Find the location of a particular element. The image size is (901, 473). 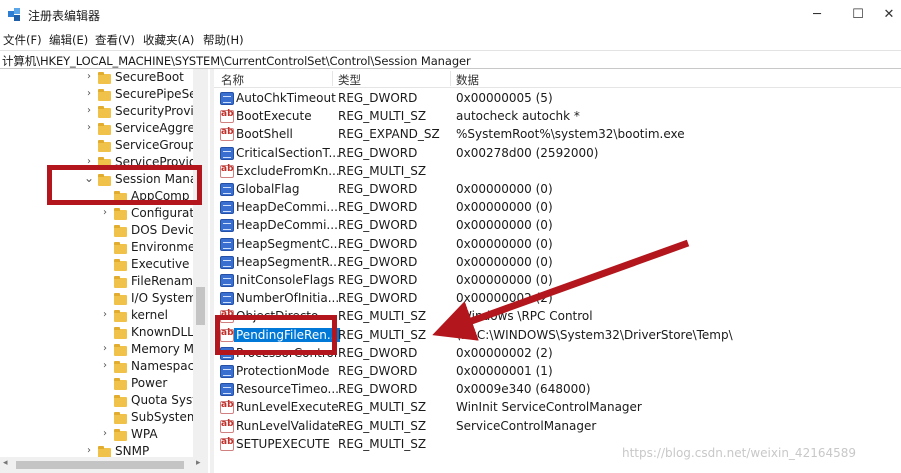

menu-bar: 文件(F) 编辑(E) 查看(V) 收藏夹(A) 帮助(H) is located at coordinates (450, 40).